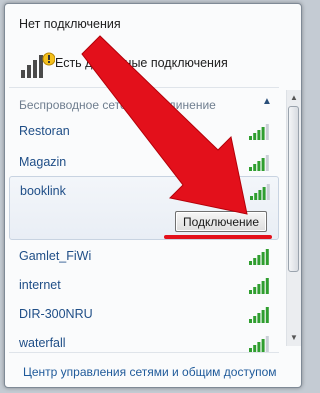 The width and height of the screenshot is (320, 393). Describe the element at coordinates (293, 189) in the screenshot. I see `scrollbar-thumb` at that location.